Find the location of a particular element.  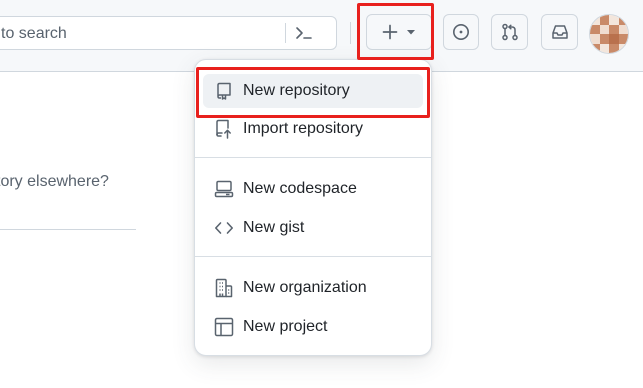

organization-icon is located at coordinates (224, 288).